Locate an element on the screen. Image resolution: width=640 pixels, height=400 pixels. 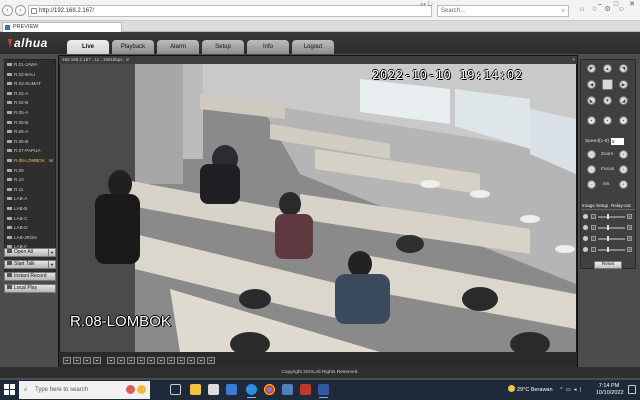
volume-icon: ◂) is located at coordinates (579, 390).